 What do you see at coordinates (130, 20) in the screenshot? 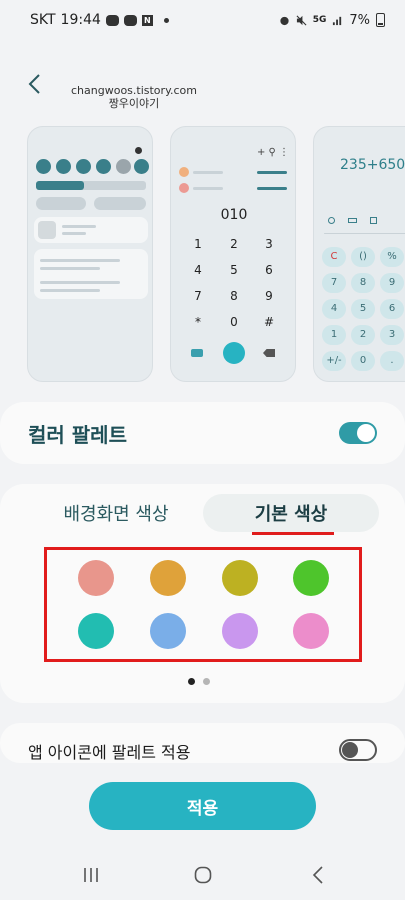
I see `message-icon` at bounding box center [130, 20].